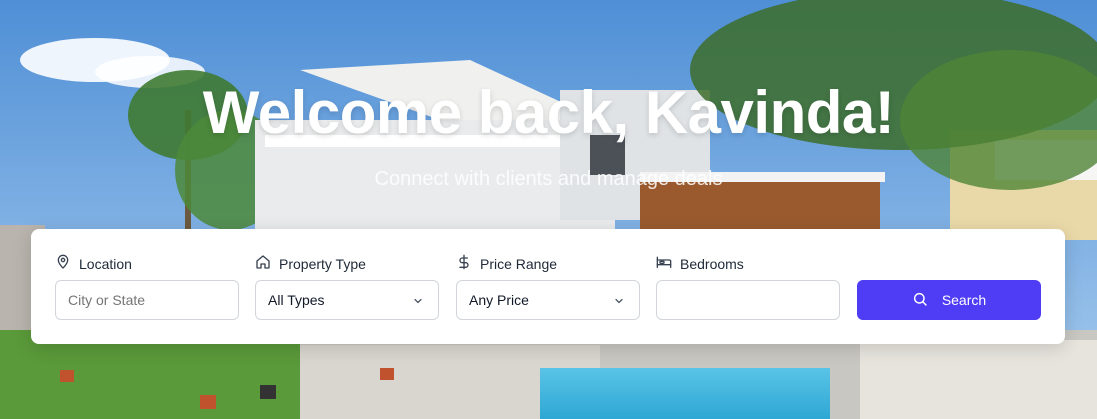 Image resolution: width=1097 pixels, height=419 pixels. I want to click on home-icon, so click(263, 263).